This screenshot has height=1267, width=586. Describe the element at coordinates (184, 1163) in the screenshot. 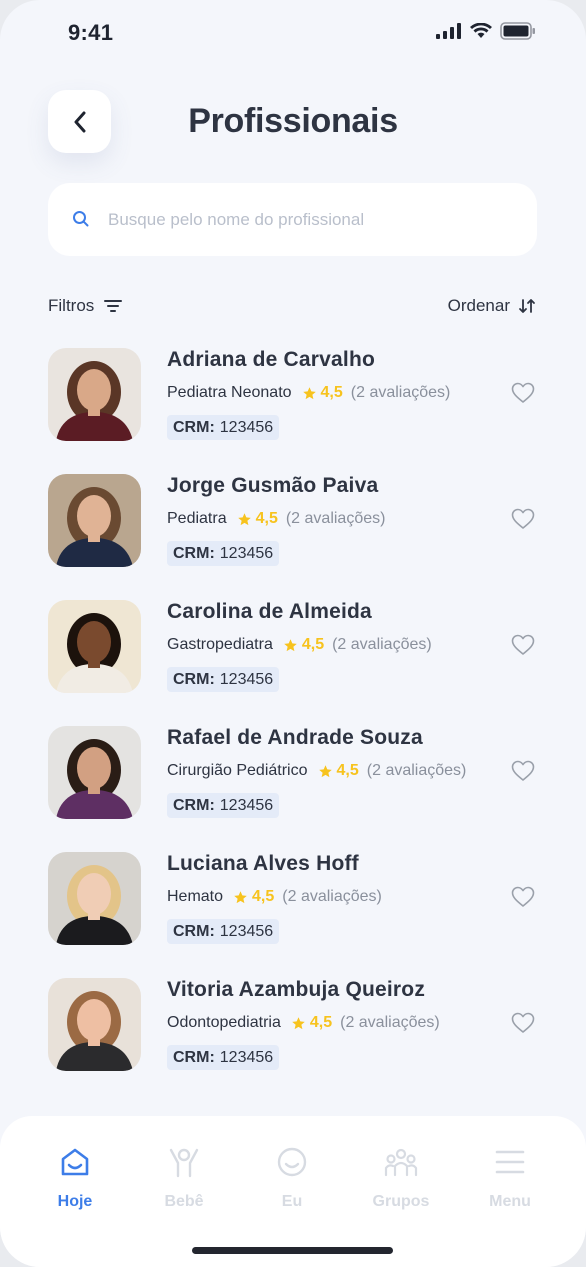

I see `baby-icon` at that location.